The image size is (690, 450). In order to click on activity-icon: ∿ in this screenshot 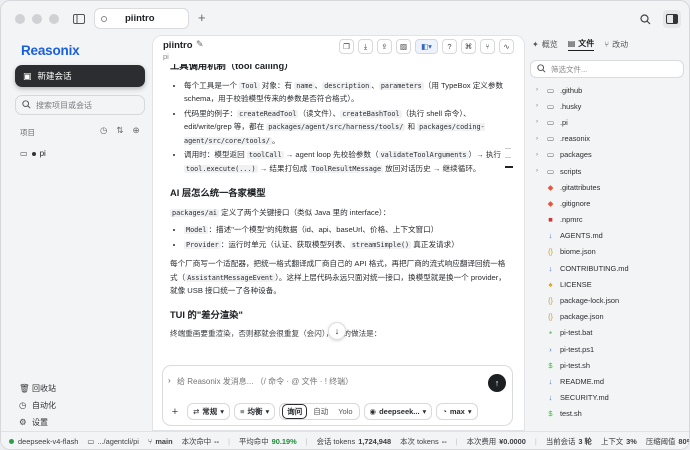, I will do `click(506, 46)`.